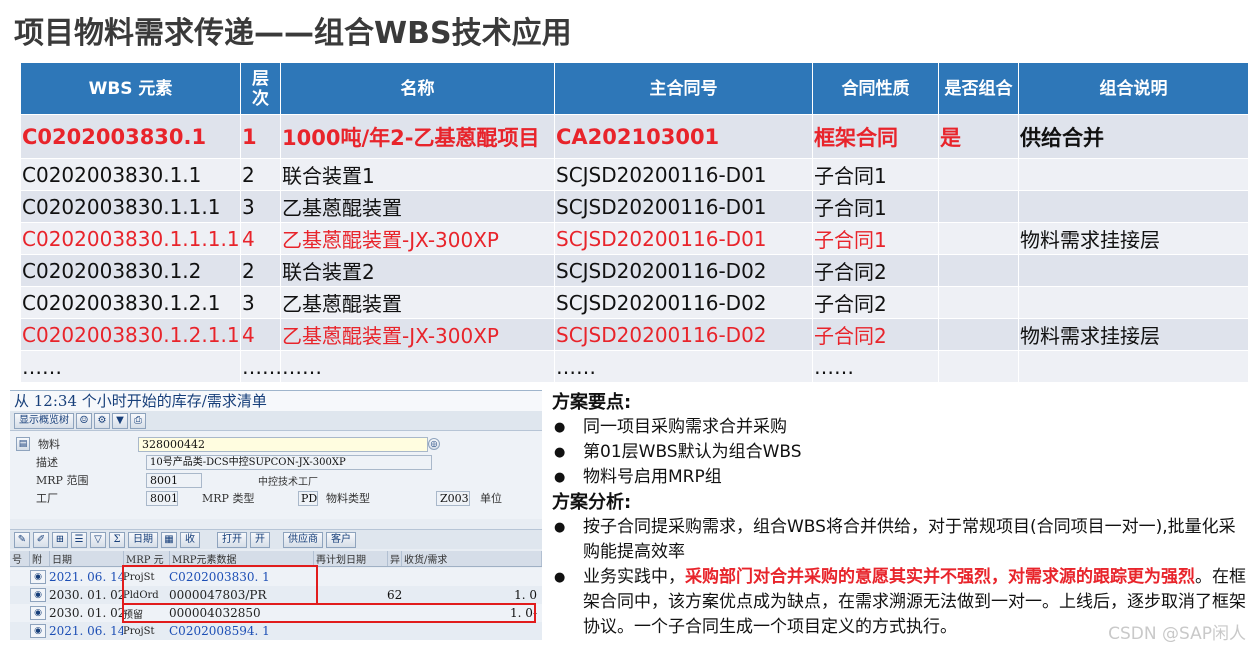  Describe the element at coordinates (592, 402) in the screenshot. I see `key-points-heading: 方案要点:` at that location.